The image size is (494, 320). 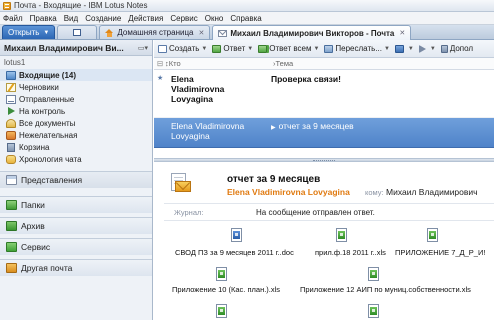 What do you see at coordinates (76, 135) in the screenshot?
I see `folder-junk: Нежелательная` at bounding box center [76, 135].